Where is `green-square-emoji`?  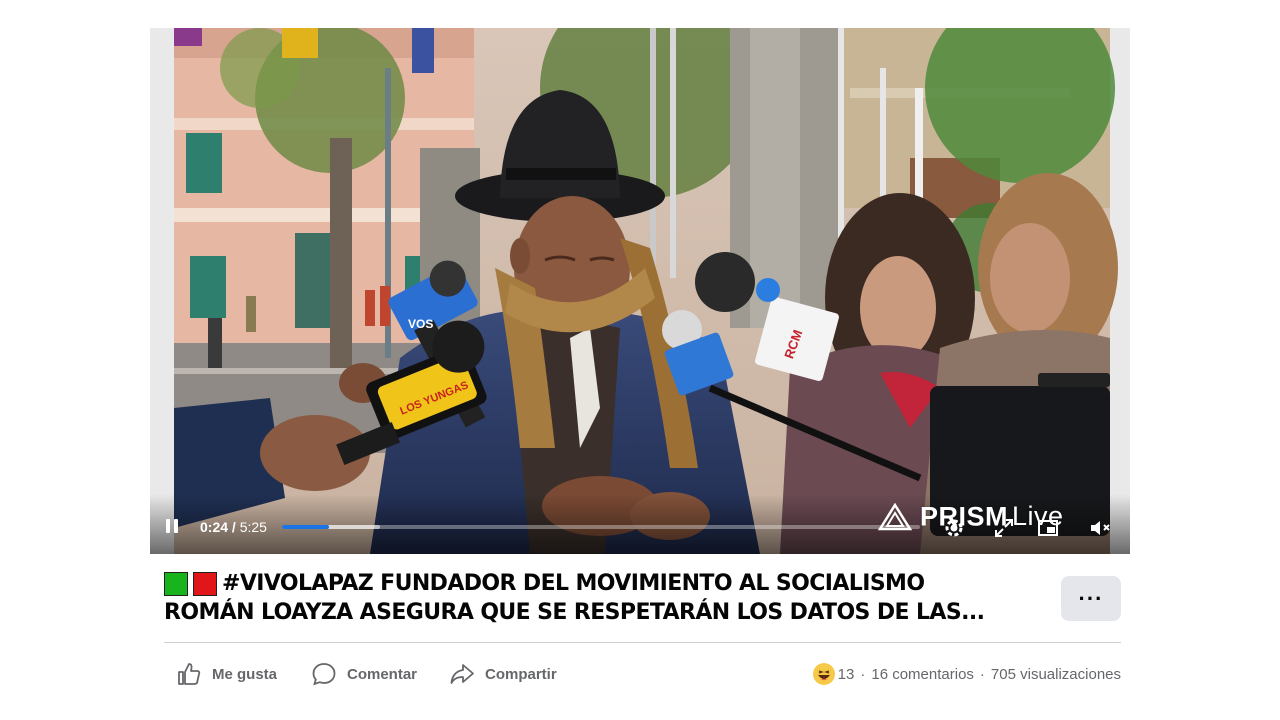
green-square-emoji is located at coordinates (176, 583).